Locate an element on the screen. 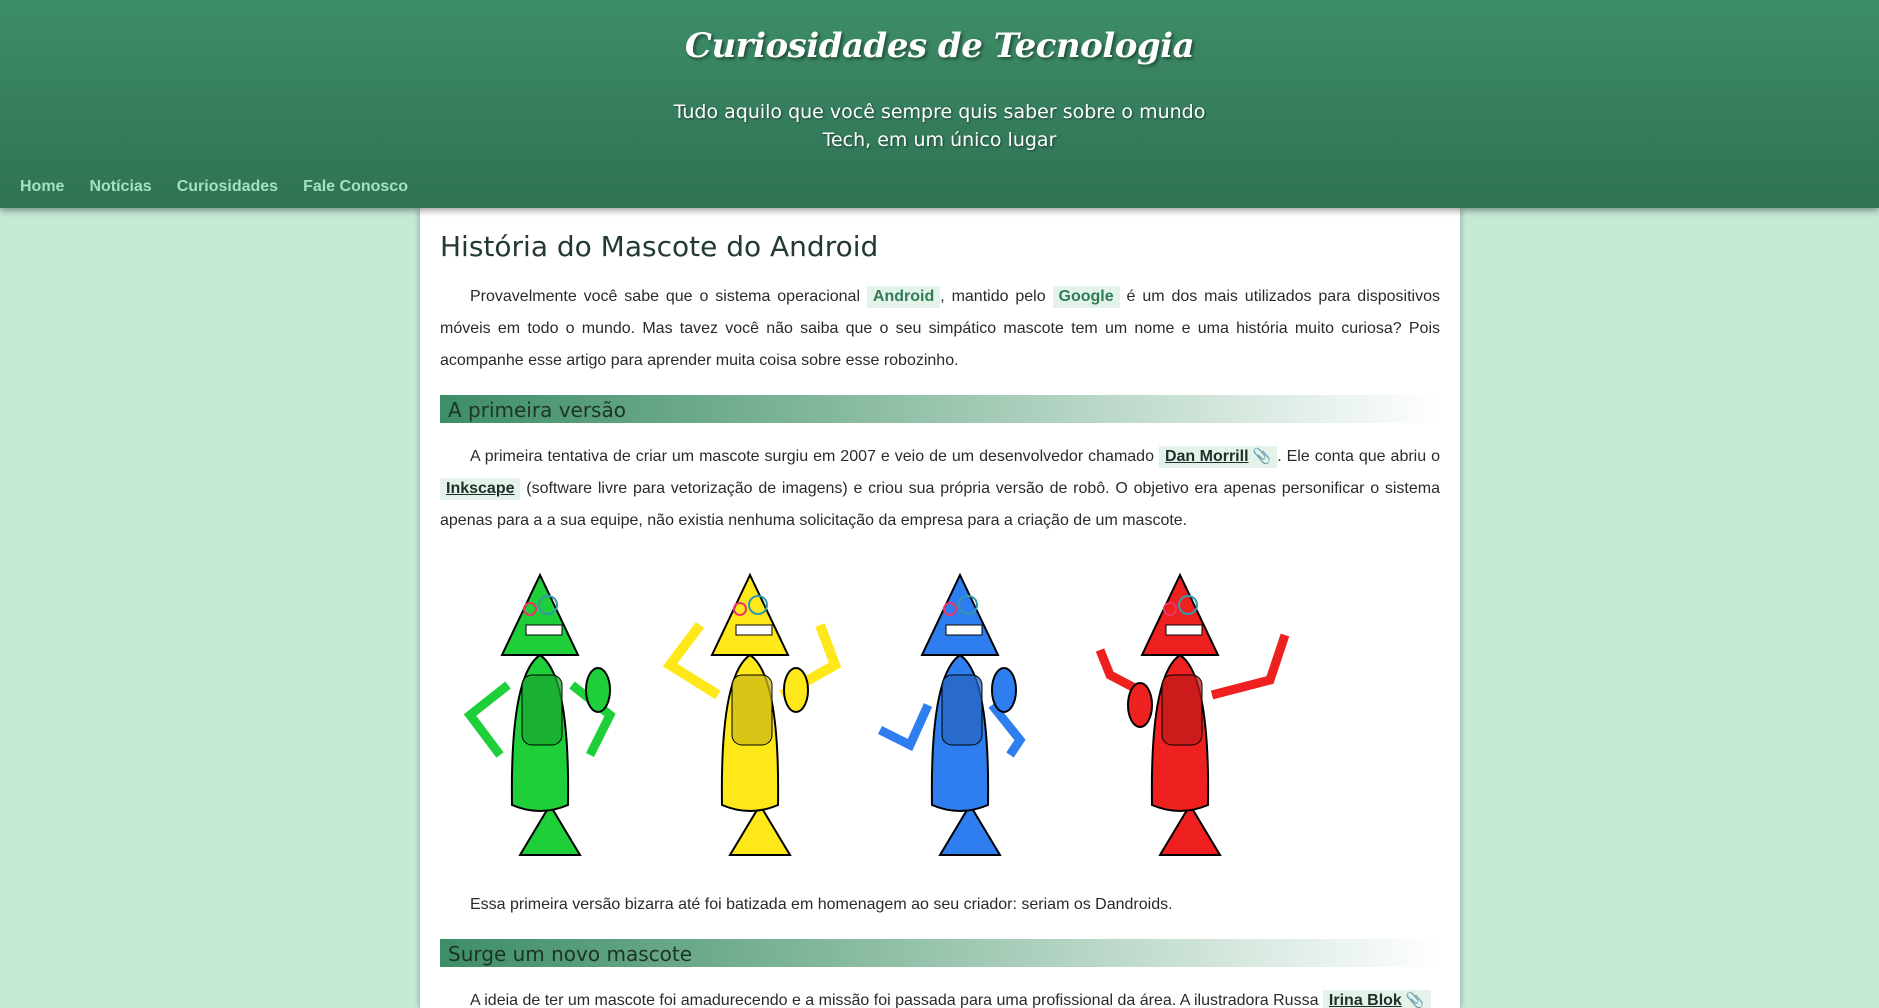 Image resolution: width=1879 pixels, height=1008 pixels. section1-text-2: . Ele conta que abriu o is located at coordinates (1358, 456).